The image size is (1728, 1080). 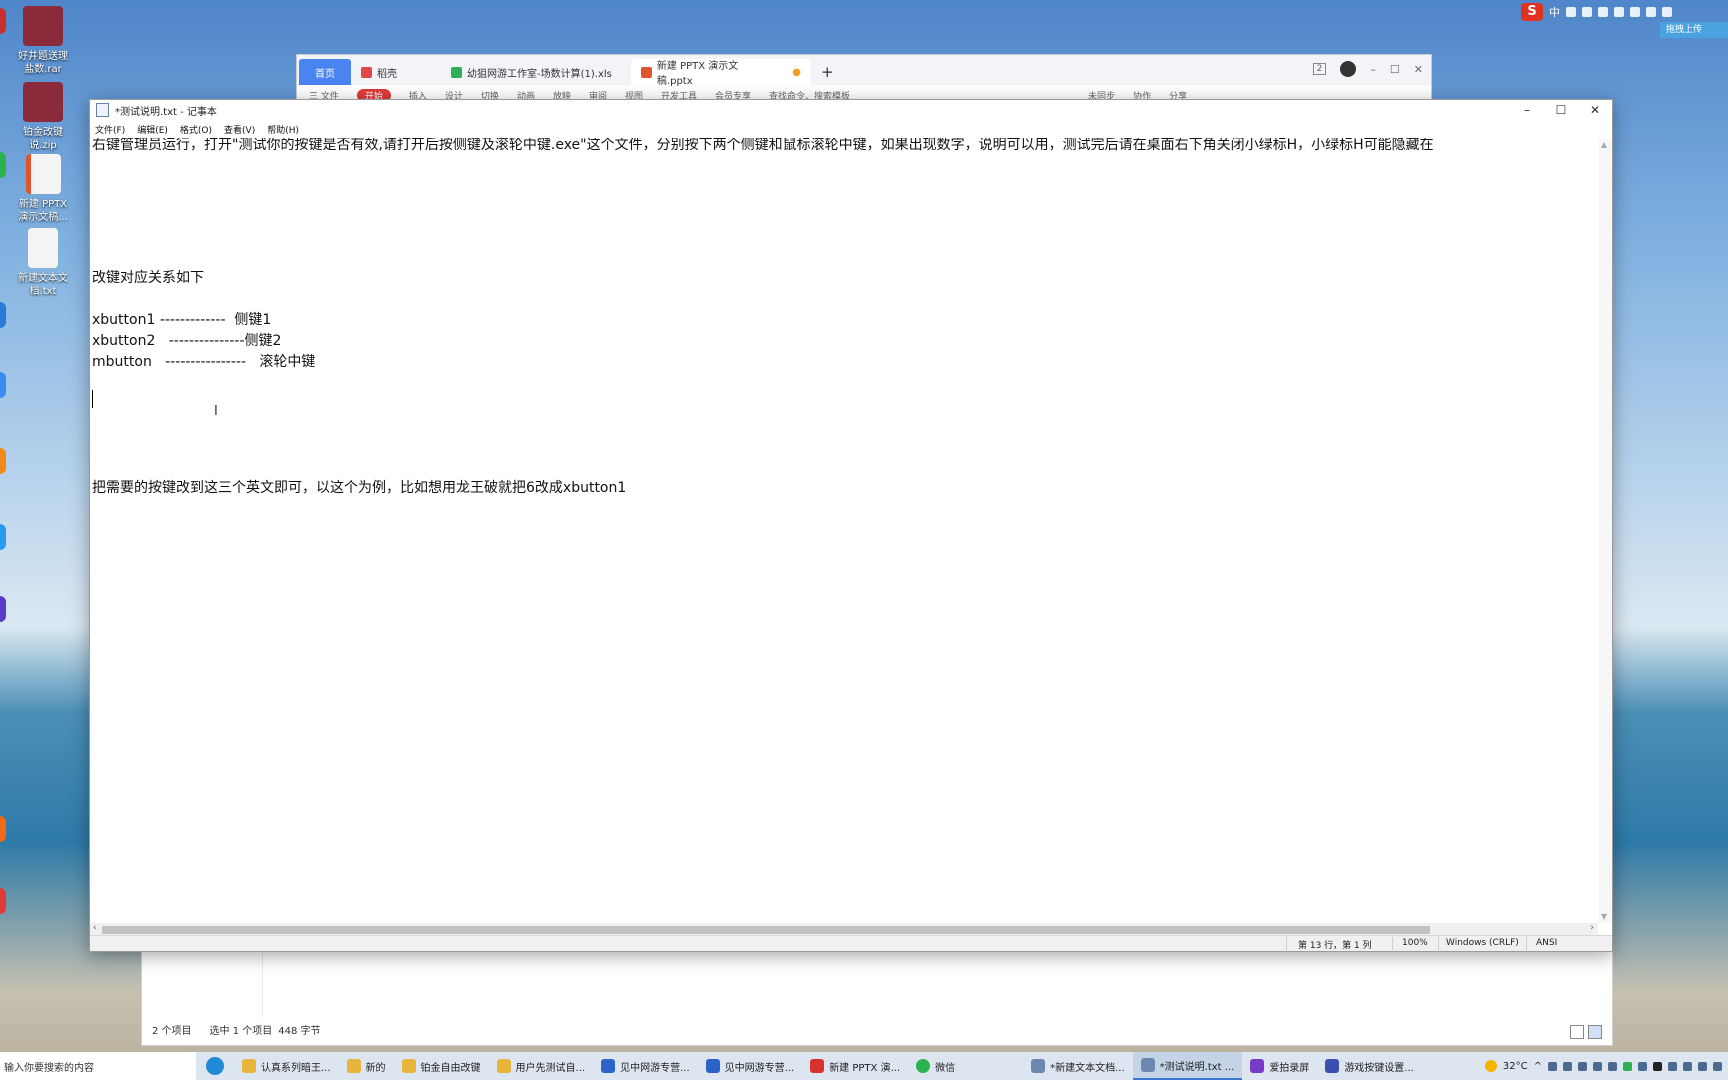 I want to click on temperature: 32°C, so click(x=1515, y=1066).